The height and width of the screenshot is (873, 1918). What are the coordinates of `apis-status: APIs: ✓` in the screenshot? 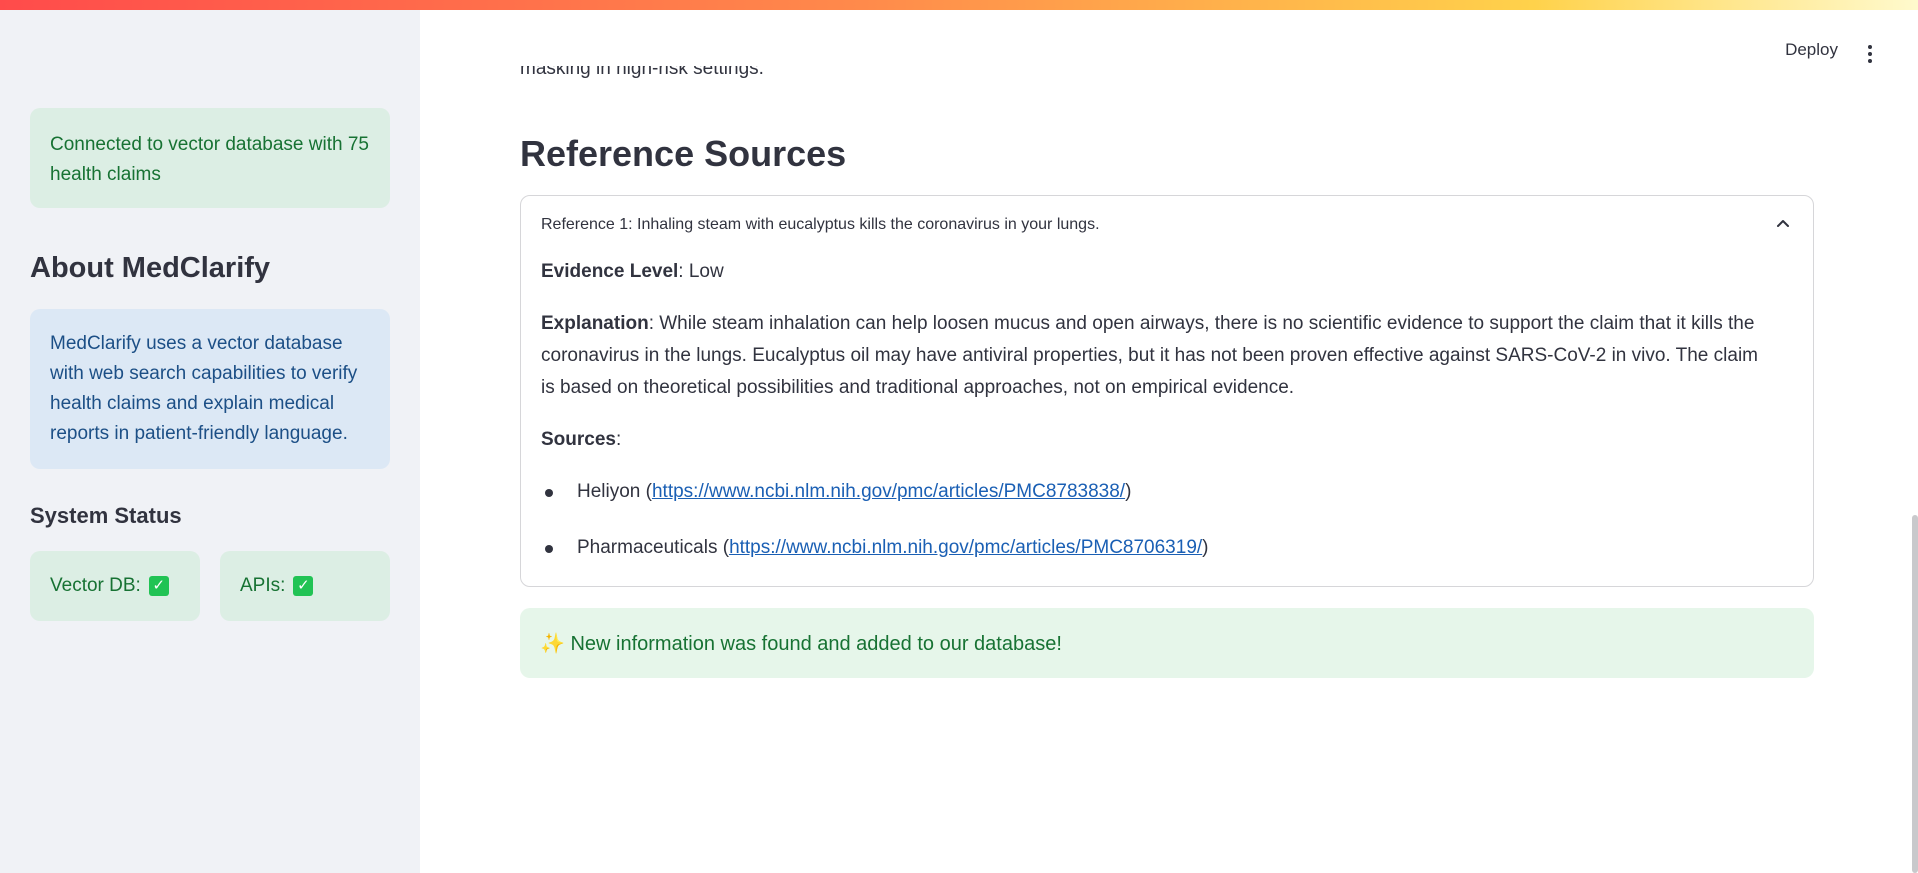 It's located at (305, 586).